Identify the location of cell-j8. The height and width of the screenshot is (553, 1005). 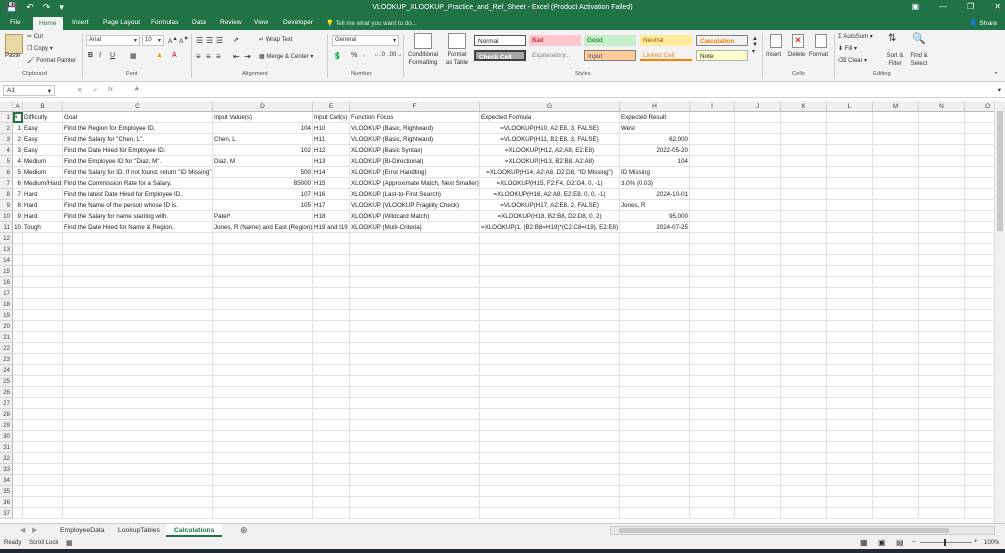
(758, 194).